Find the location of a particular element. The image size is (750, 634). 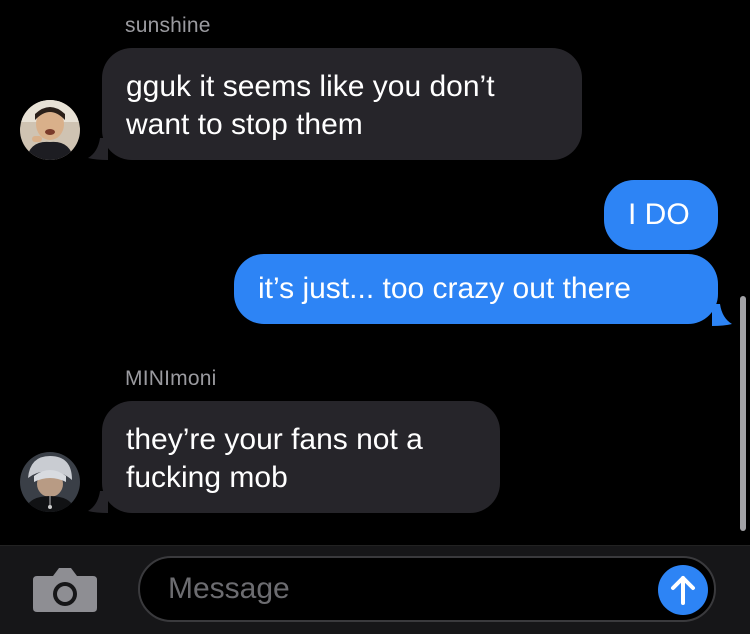

message-input-bar: Message is located at coordinates (375, 589).